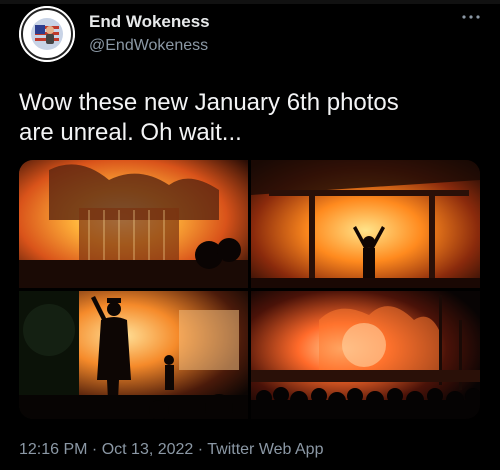  I want to click on tweet-time: 12:16 PM, so click(53, 449).